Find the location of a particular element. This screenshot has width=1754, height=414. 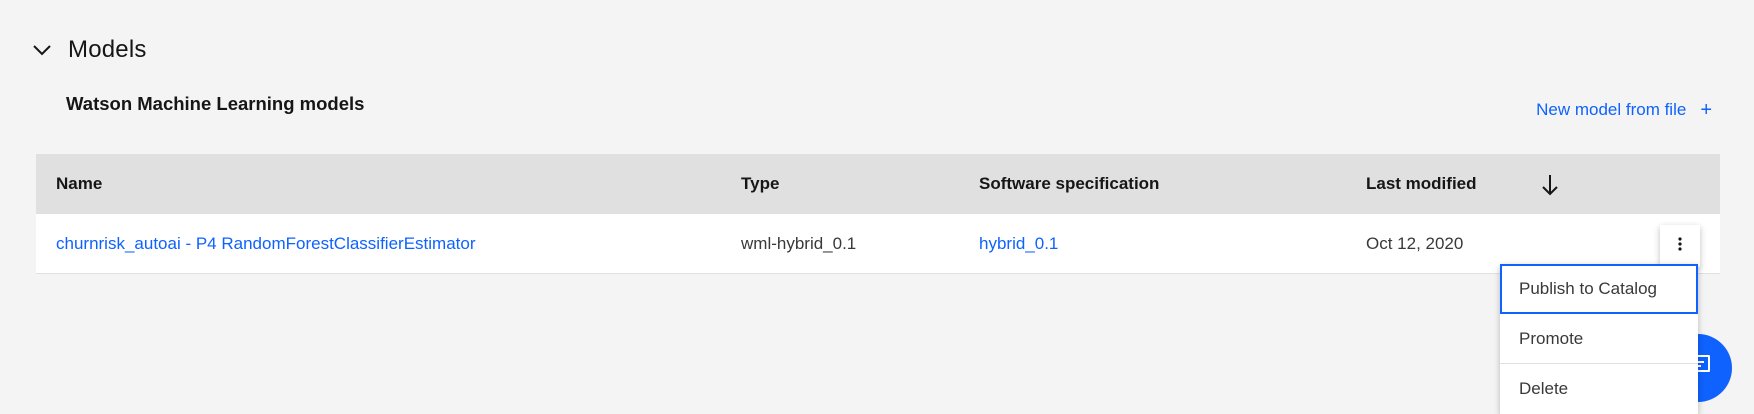

section-title: Models is located at coordinates (107, 49).